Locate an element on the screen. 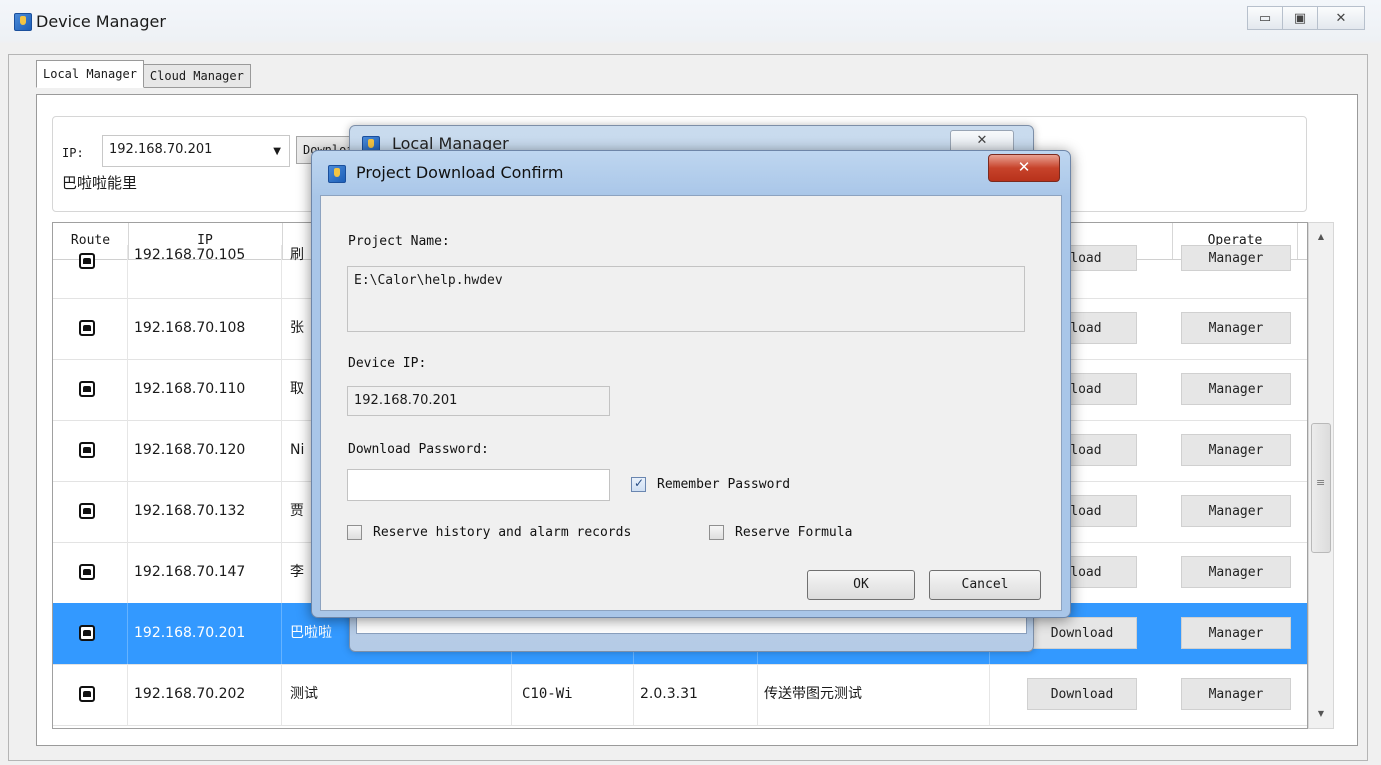  cell-ip: 192.168.70.201 is located at coordinates (205, 633).